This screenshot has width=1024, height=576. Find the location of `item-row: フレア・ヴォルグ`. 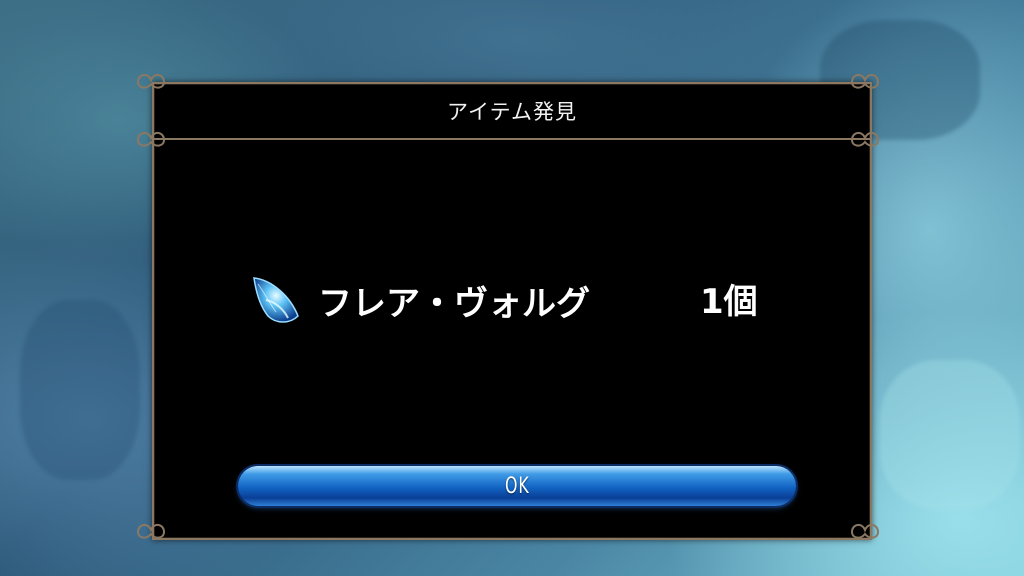

item-row: フレア・ヴォルグ is located at coordinates (506, 297).